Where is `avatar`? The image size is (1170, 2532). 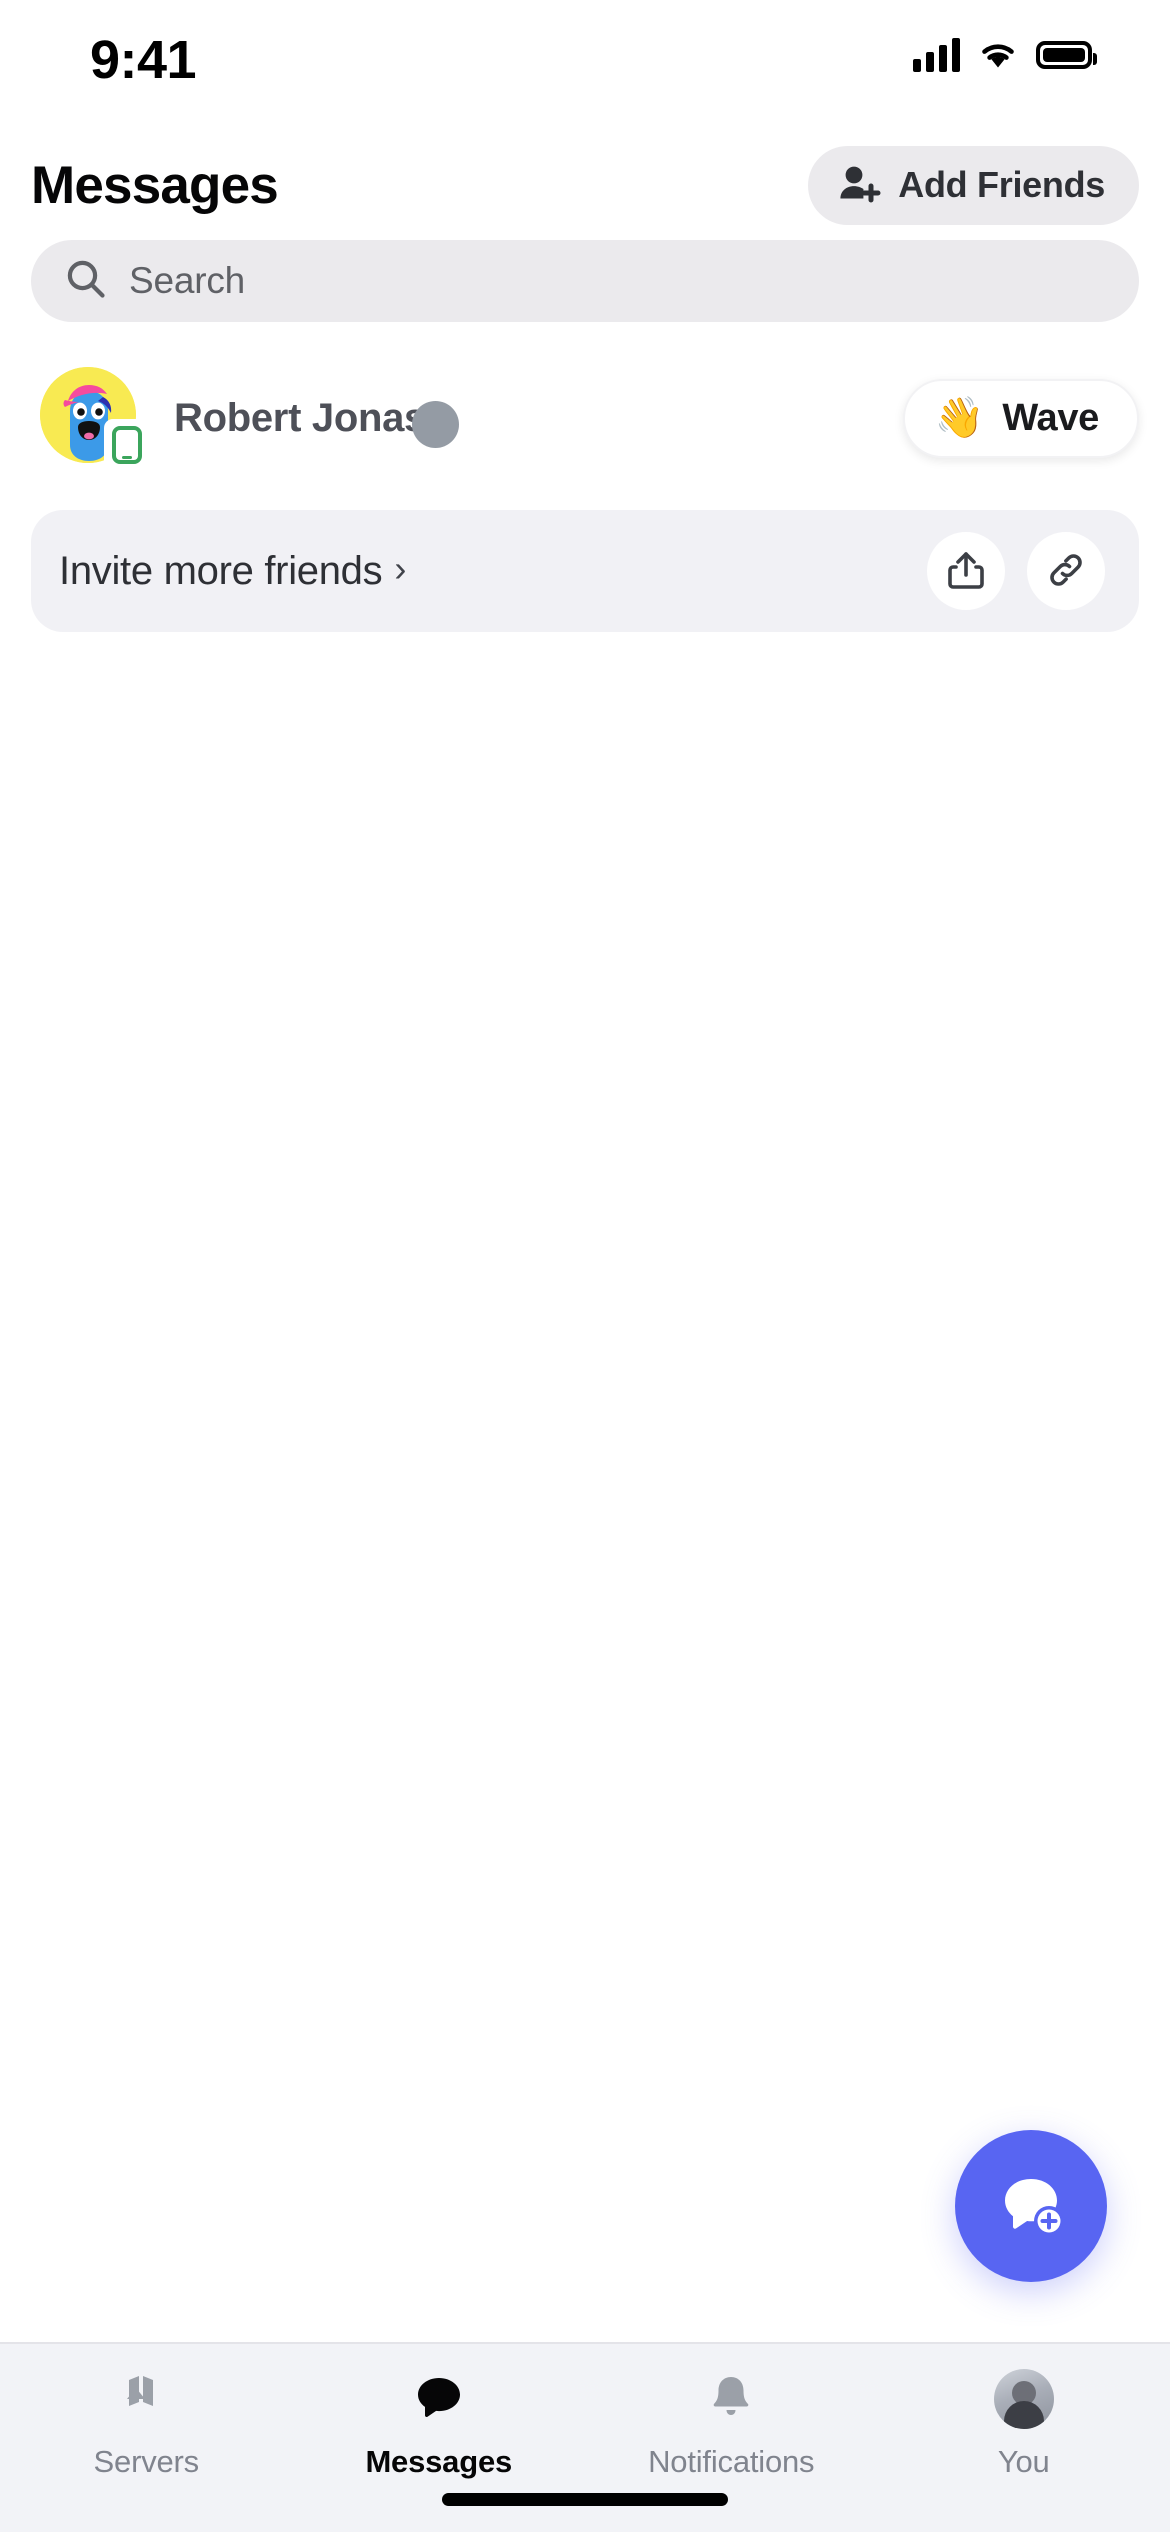
avatar is located at coordinates (95, 419).